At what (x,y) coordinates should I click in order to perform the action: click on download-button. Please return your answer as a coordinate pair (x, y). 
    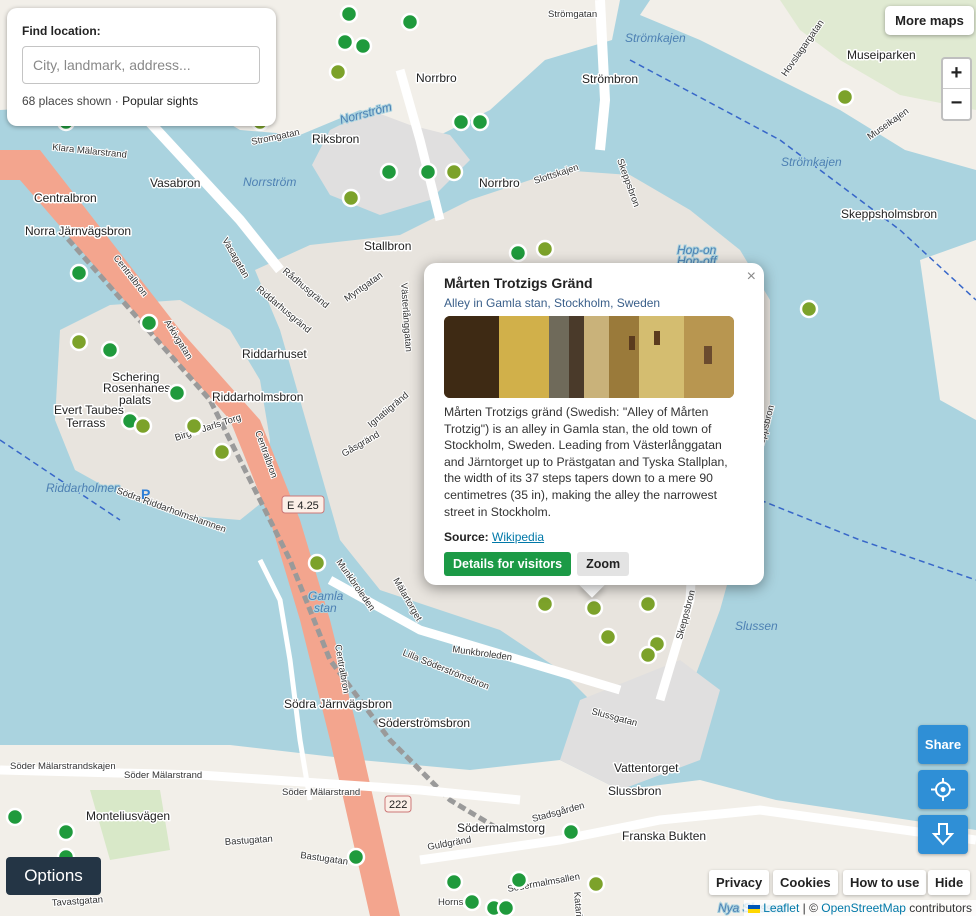
    Looking at the image, I should click on (943, 834).